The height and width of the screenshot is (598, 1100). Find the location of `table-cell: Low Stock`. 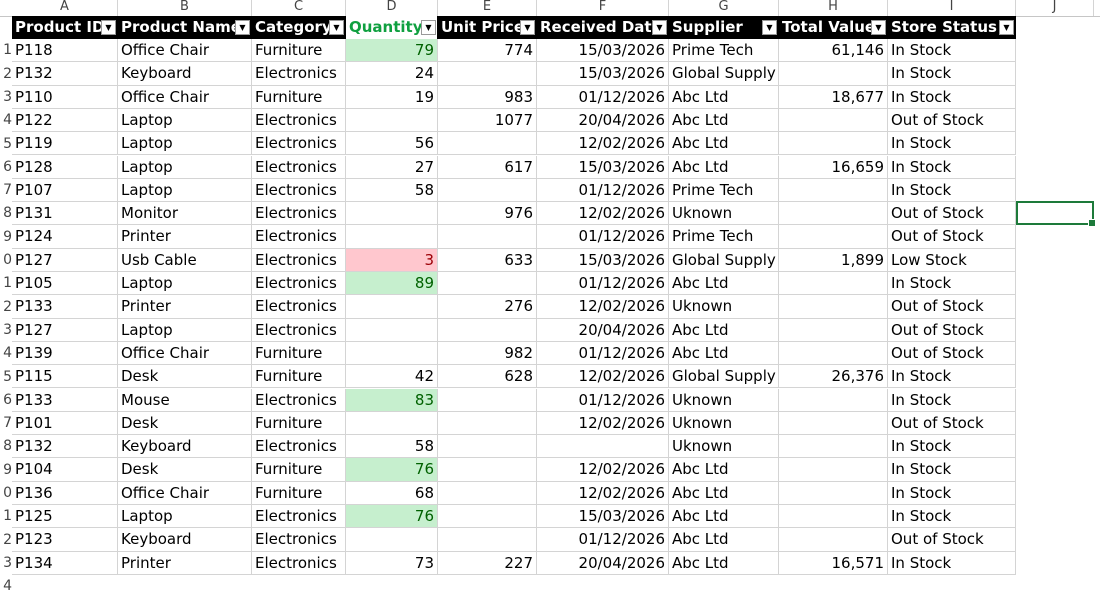

table-cell: Low Stock is located at coordinates (952, 260).